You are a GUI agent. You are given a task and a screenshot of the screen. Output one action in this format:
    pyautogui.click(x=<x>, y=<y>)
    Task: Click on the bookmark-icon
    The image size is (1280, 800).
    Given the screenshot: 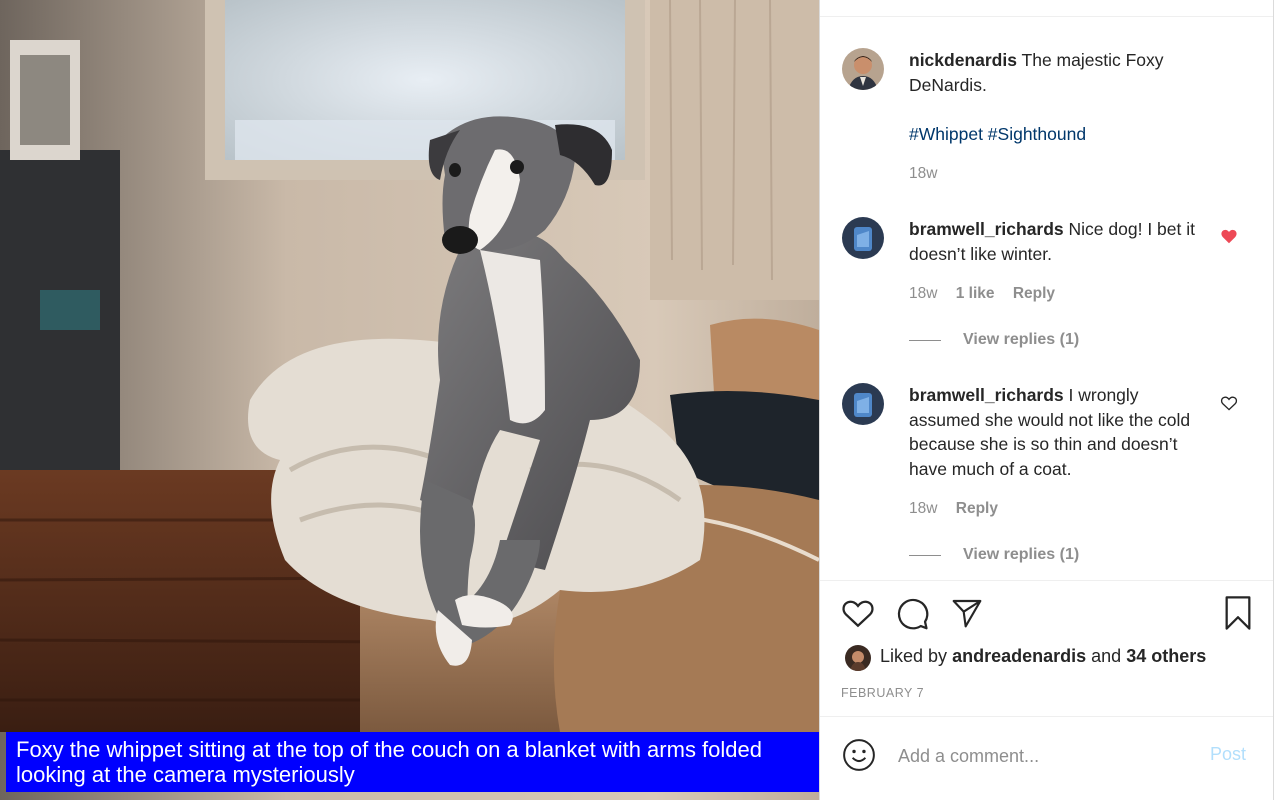 What is the action you would take?
    pyautogui.click(x=1238, y=615)
    